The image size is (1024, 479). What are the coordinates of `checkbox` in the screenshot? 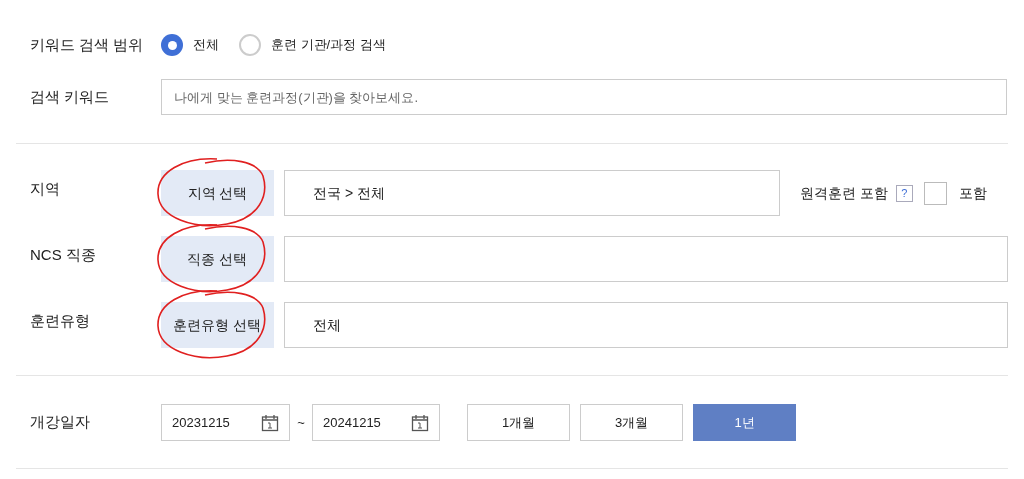 It's located at (935, 193).